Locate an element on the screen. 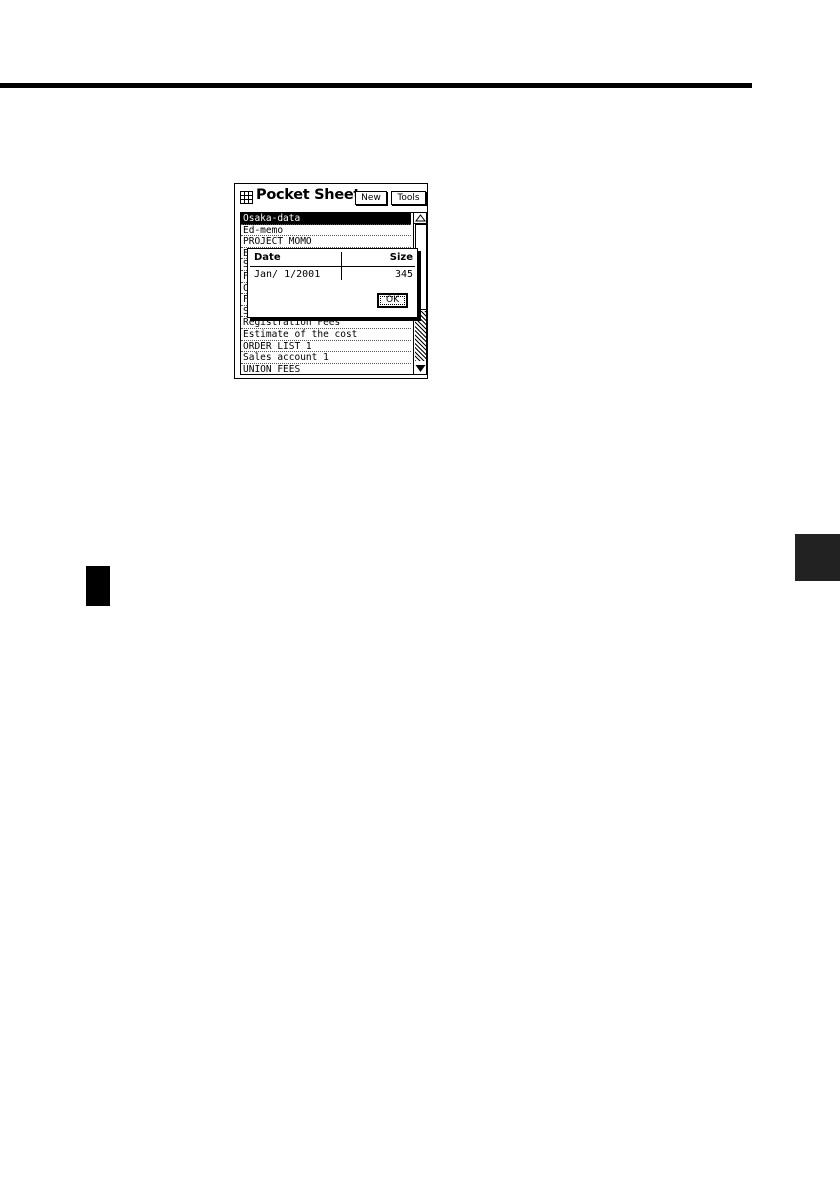 Image resolution: width=840 pixels, height=1190 pixels. scroll-down-arrow-icon is located at coordinates (420, 368).